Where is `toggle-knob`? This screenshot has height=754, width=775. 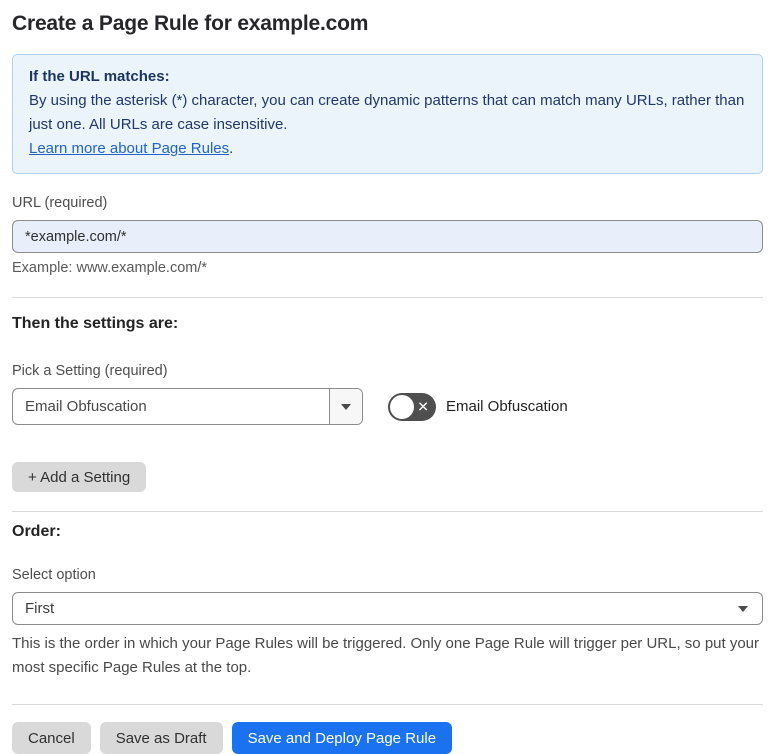
toggle-knob is located at coordinates (402, 406).